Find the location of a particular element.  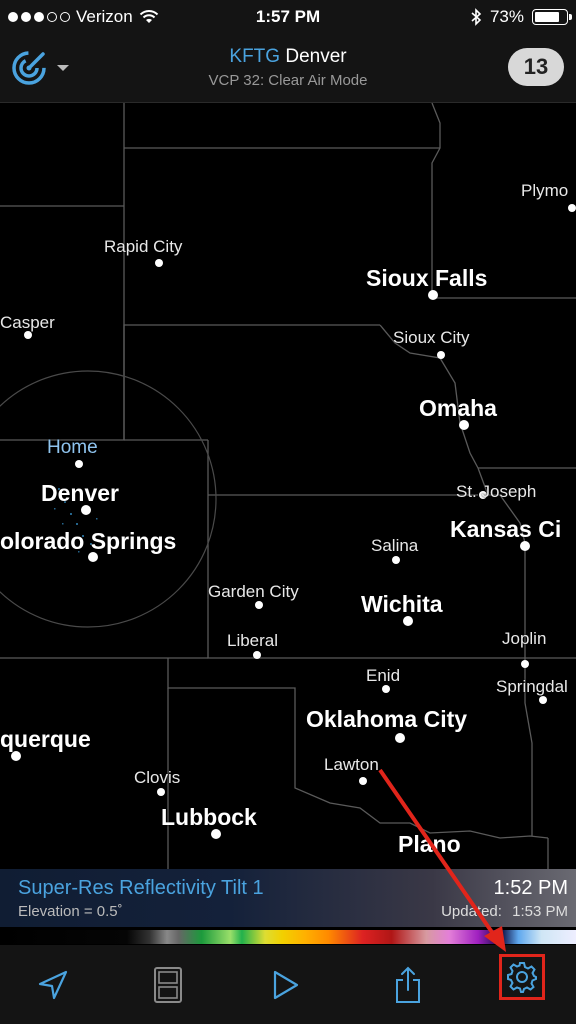

city-label: olorado Springs is located at coordinates (88, 541).